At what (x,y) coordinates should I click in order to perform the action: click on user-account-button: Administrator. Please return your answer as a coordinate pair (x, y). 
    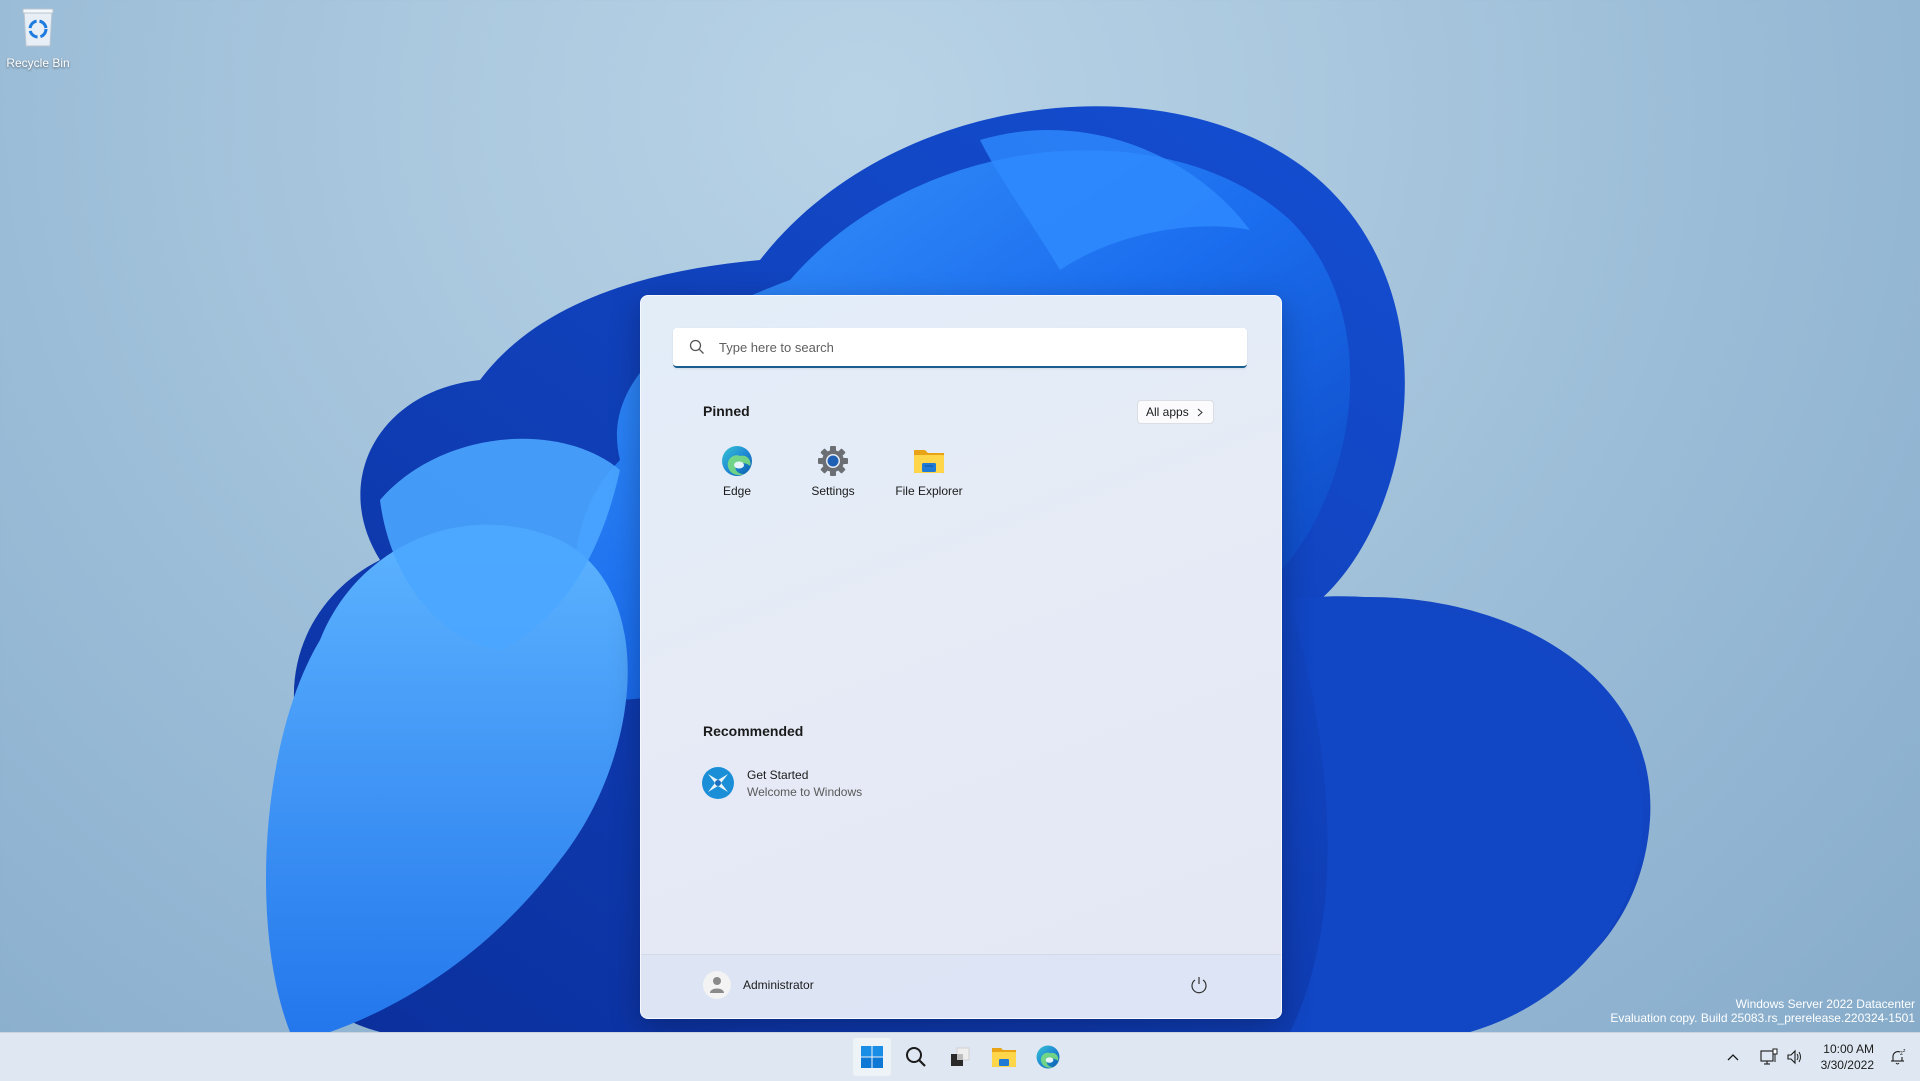
    Looking at the image, I should click on (758, 985).